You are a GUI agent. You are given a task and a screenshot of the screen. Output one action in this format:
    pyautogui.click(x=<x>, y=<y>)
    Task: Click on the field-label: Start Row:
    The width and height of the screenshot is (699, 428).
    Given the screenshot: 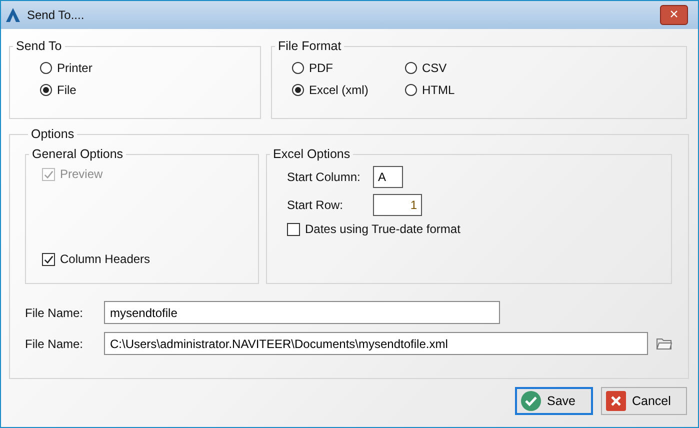 What is the action you would take?
    pyautogui.click(x=315, y=205)
    